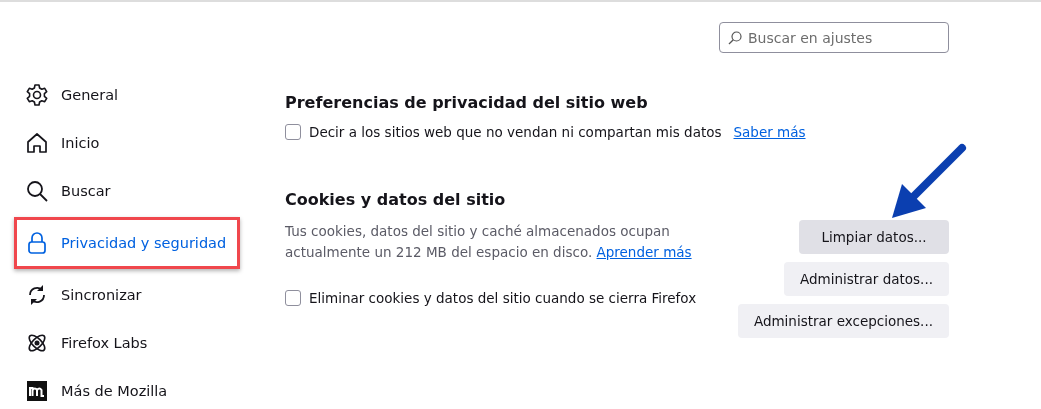 This screenshot has height=409, width=1041. What do you see at coordinates (769, 132) in the screenshot?
I see `learn-more-link: Saber más` at bounding box center [769, 132].